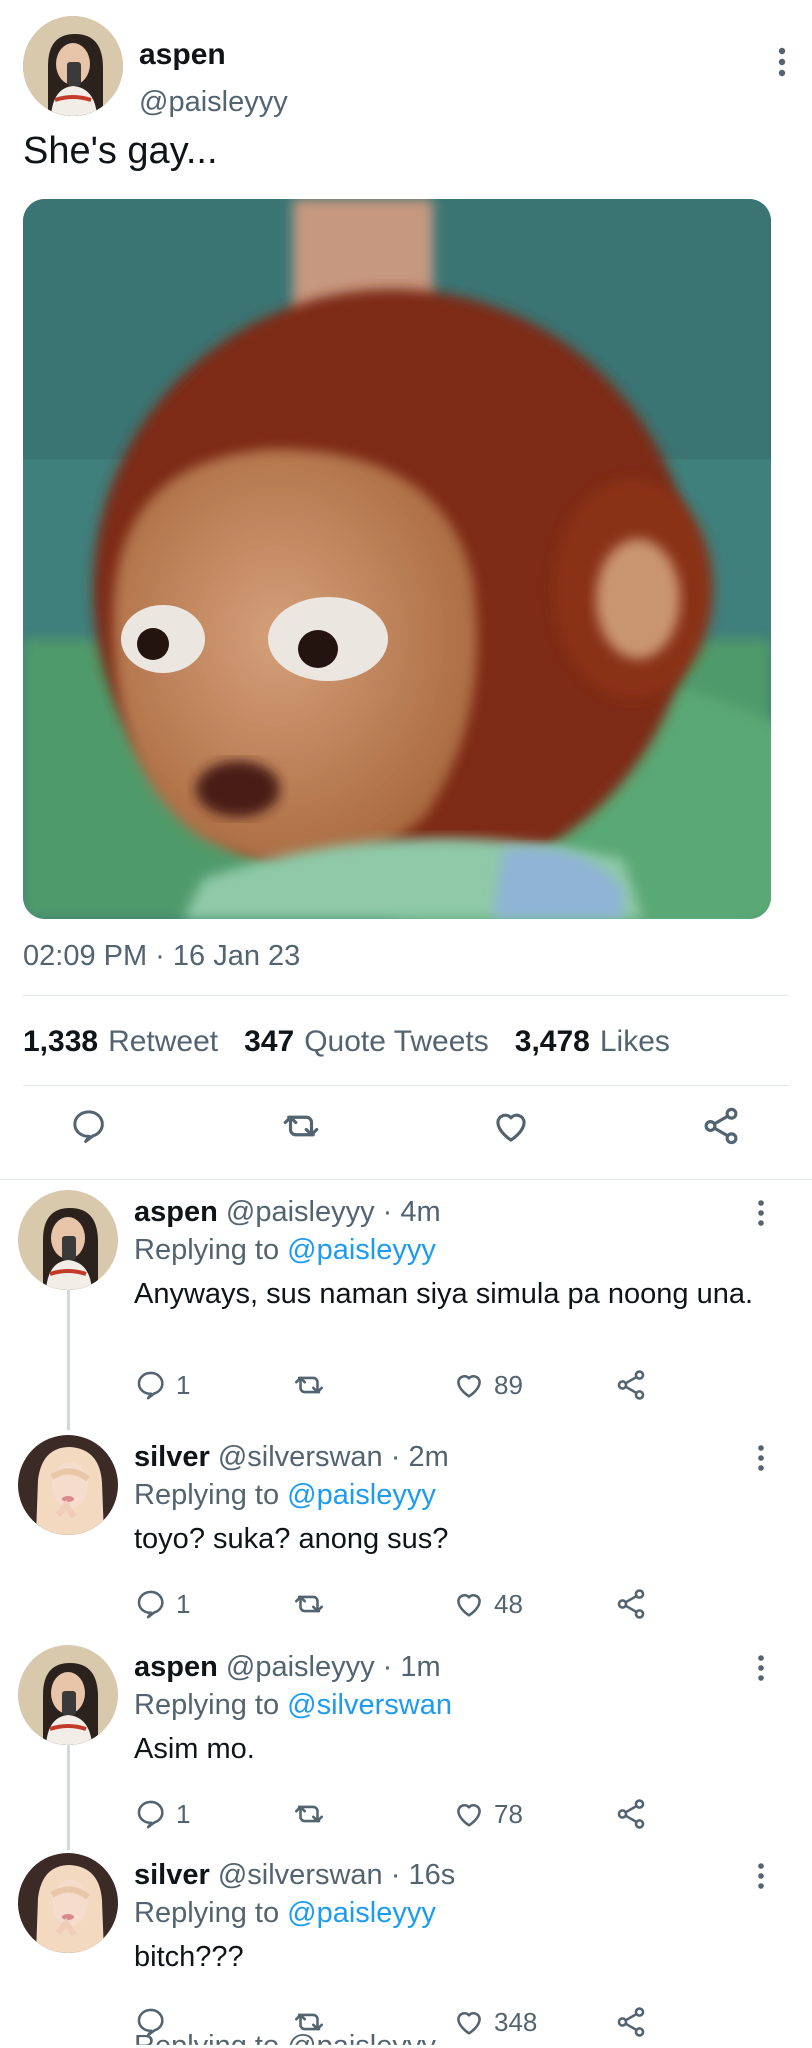 The height and width of the screenshot is (2048, 812). What do you see at coordinates (508, 1813) in the screenshot?
I see `like-count: 78` at bounding box center [508, 1813].